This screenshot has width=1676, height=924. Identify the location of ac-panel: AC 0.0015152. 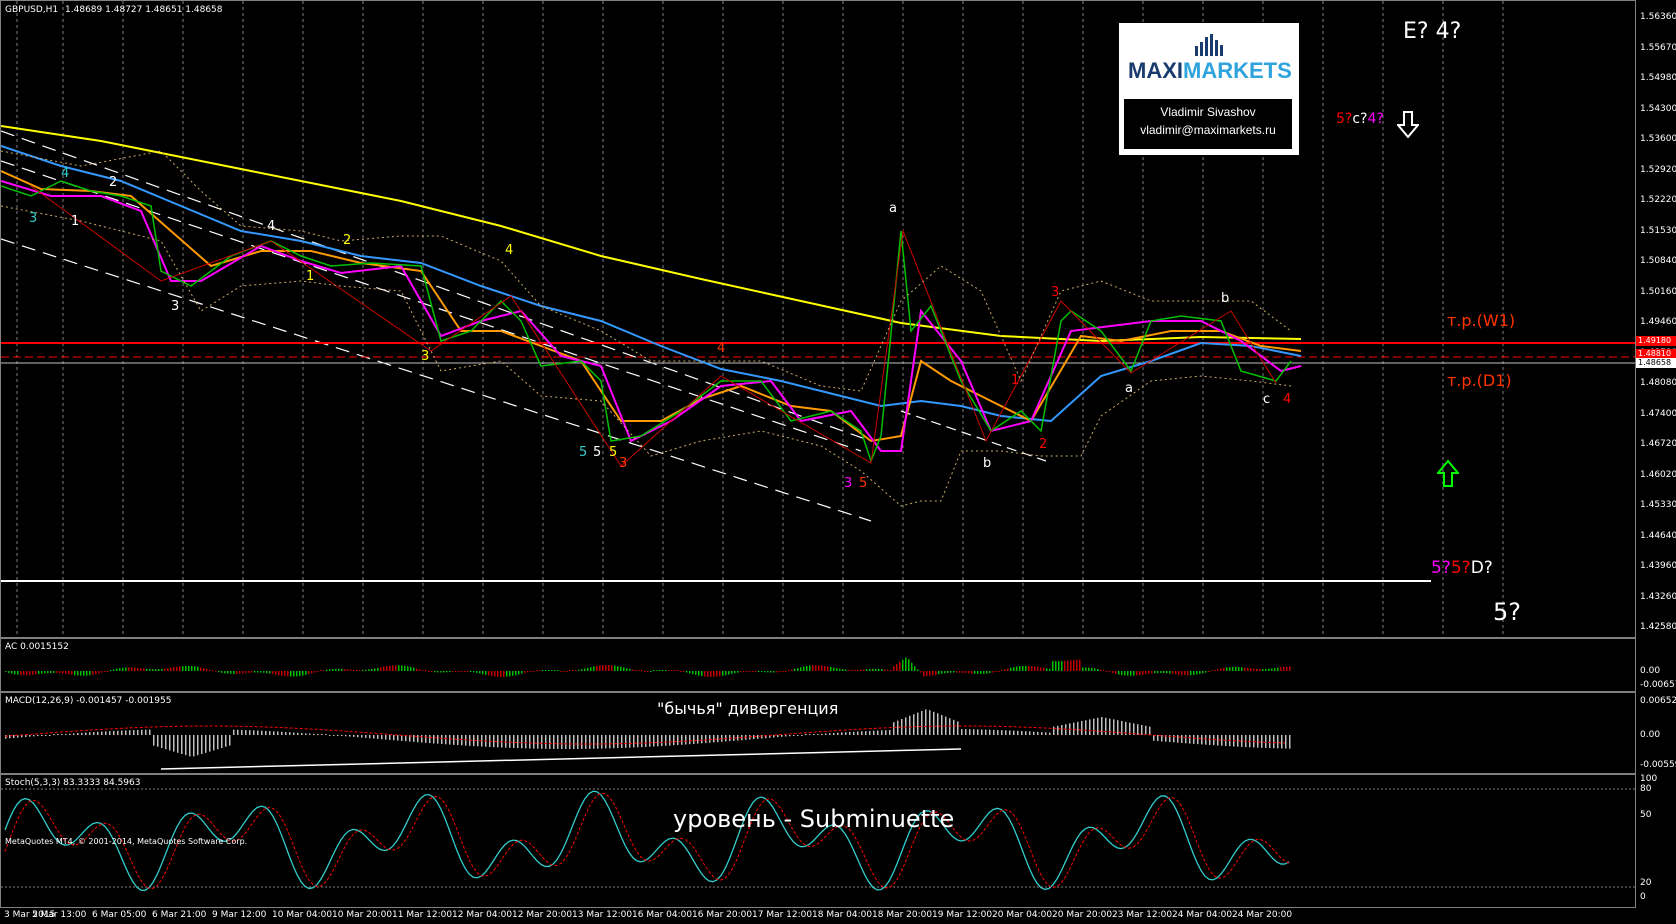
(818, 665).